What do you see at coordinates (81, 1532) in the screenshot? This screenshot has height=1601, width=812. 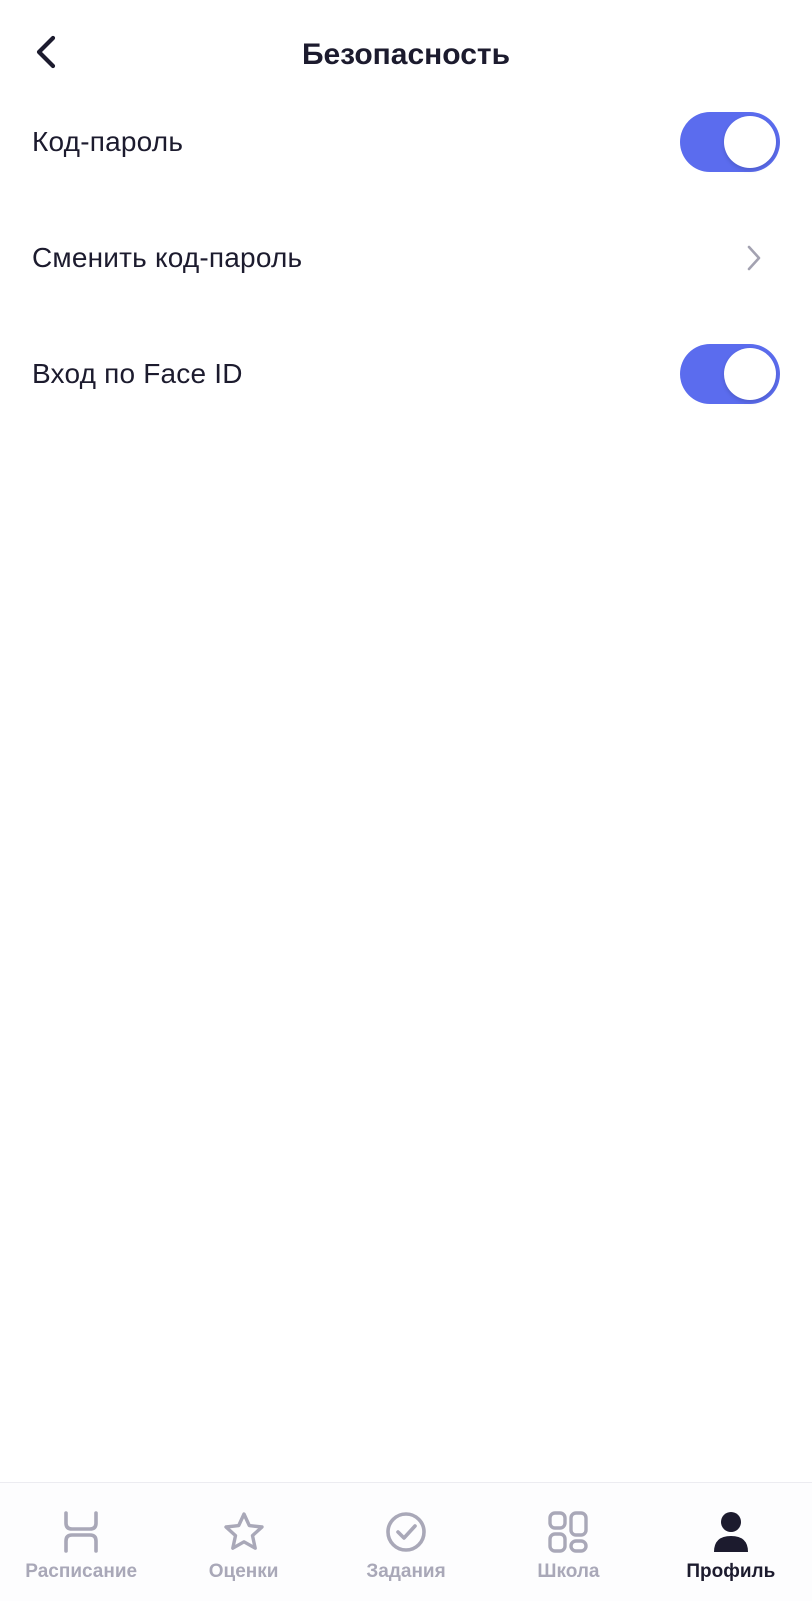 I see `schedule-icon` at bounding box center [81, 1532].